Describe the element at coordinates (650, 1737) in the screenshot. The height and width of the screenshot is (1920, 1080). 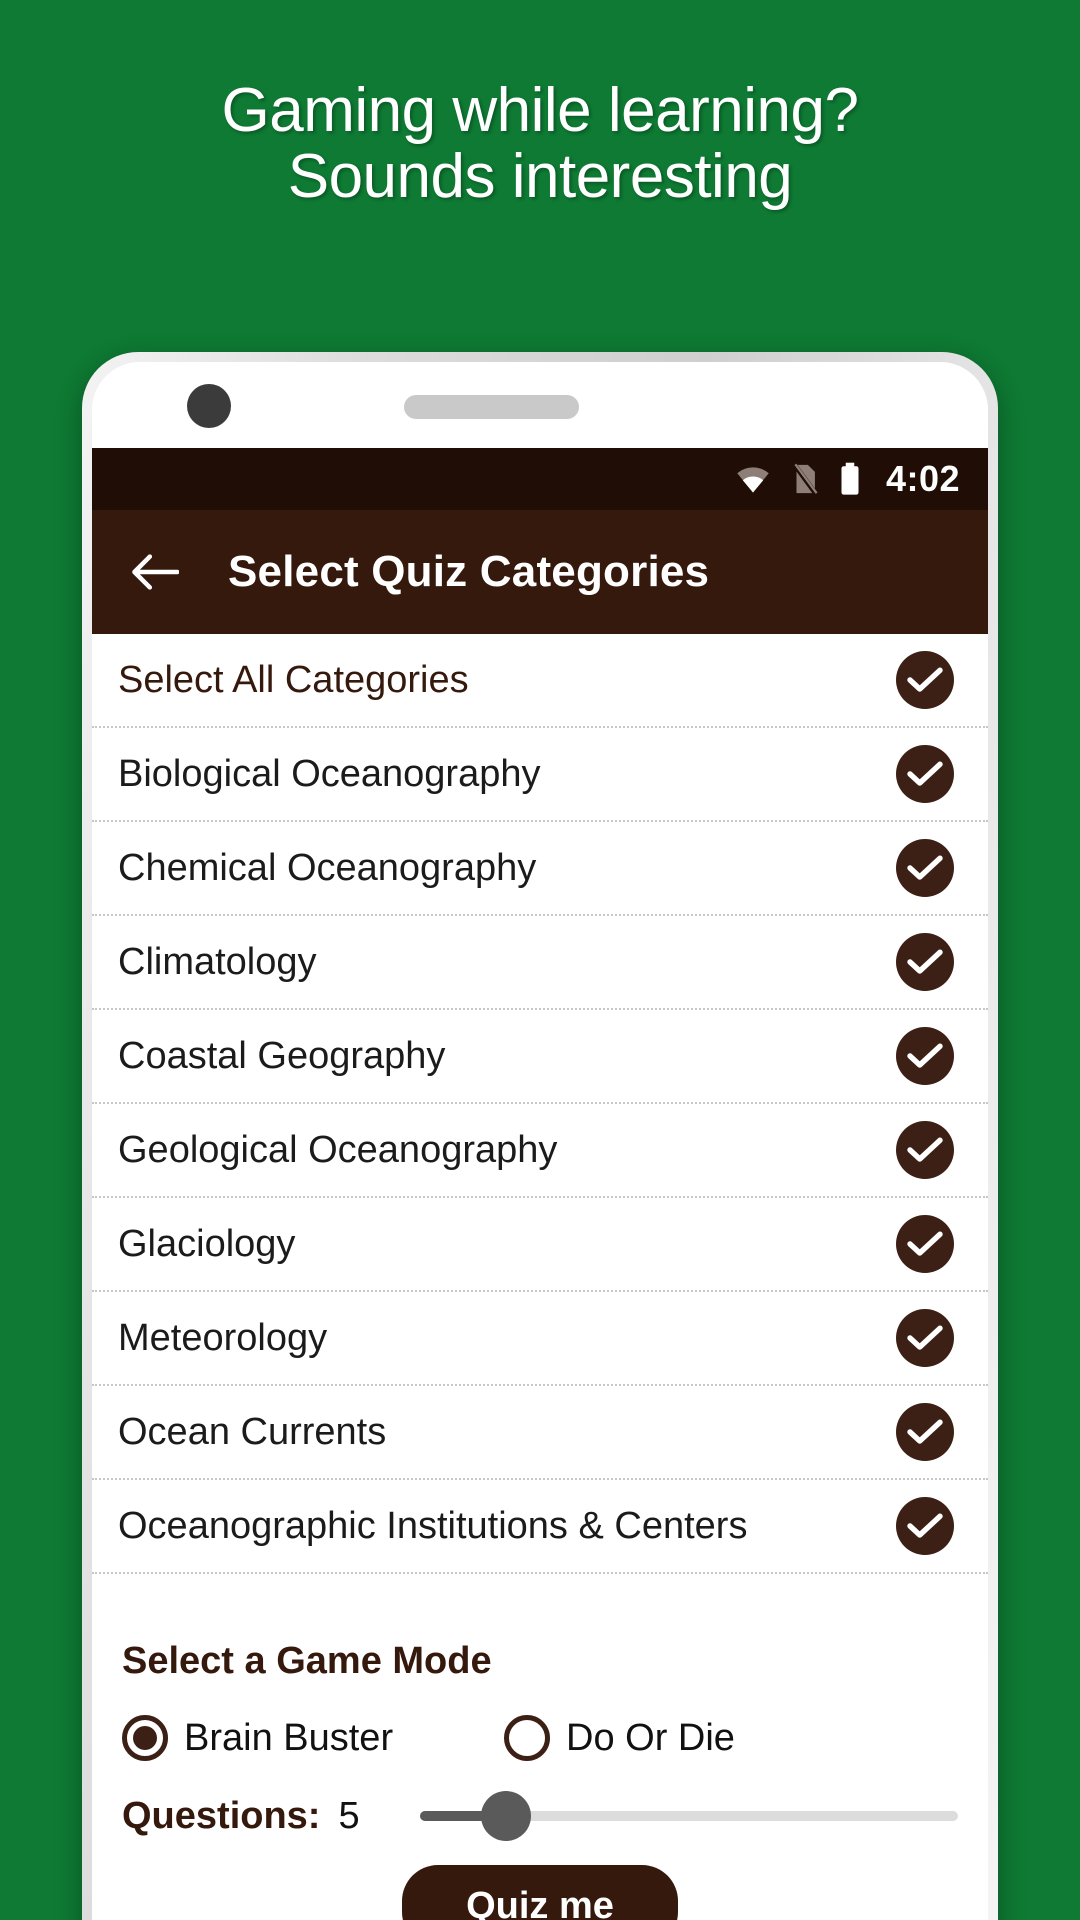
I see `mode-label-do-or-die: Do Or Die` at that location.